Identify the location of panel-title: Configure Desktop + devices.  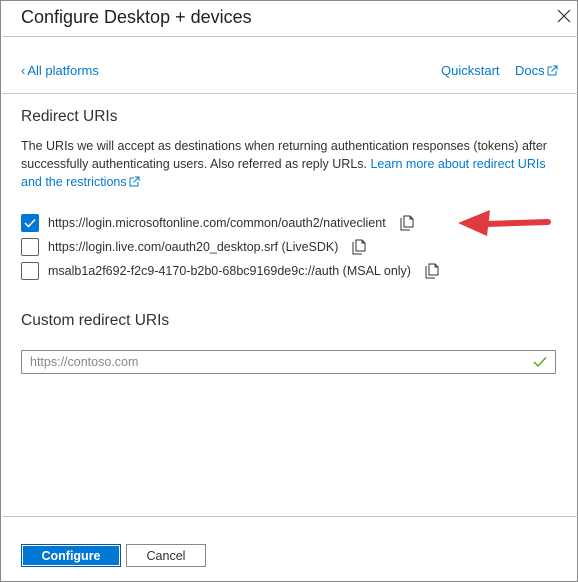
(136, 17).